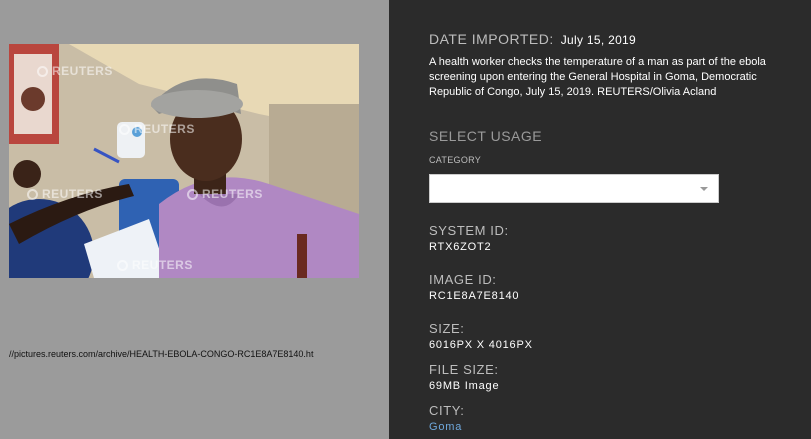 The height and width of the screenshot is (439, 811). I want to click on system-id-label: SYSTEM ID:, so click(469, 230).